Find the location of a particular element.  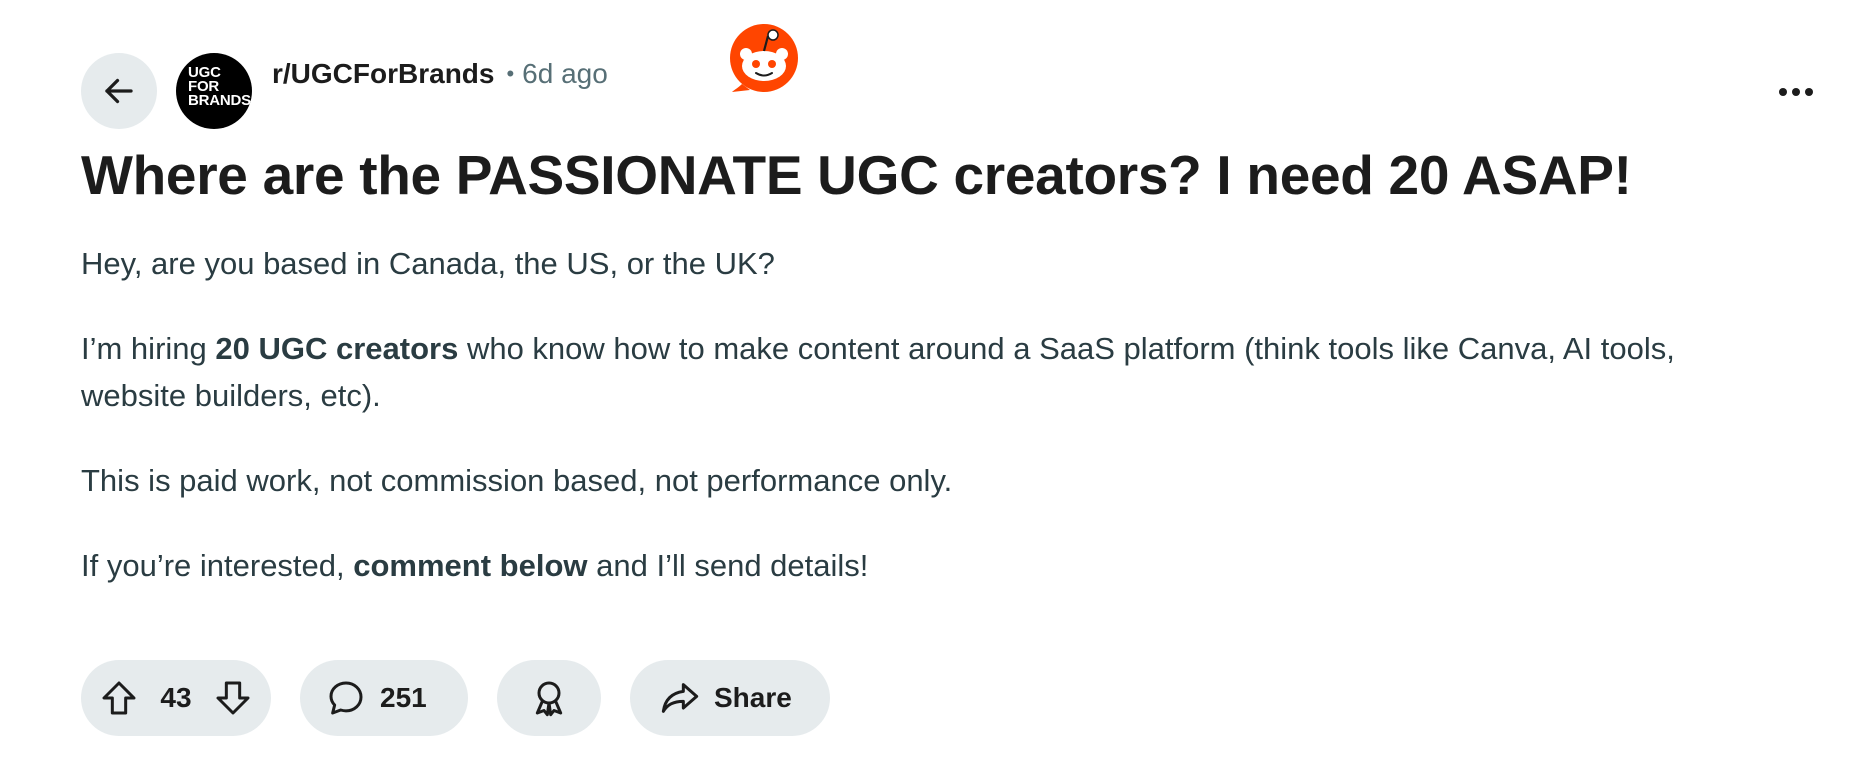

arrow-down-icon is located at coordinates (233, 698).